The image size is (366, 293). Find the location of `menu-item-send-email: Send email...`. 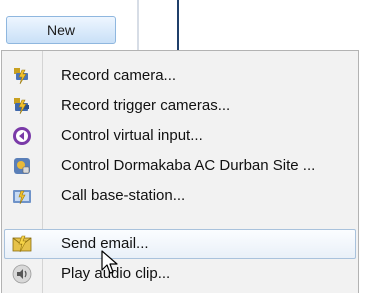

menu-item-send-email: Send email... is located at coordinates (180, 244).